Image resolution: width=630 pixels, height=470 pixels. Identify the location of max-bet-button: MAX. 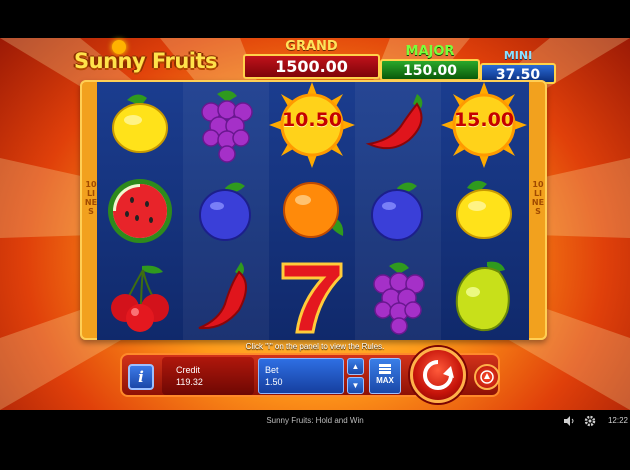
(385, 376).